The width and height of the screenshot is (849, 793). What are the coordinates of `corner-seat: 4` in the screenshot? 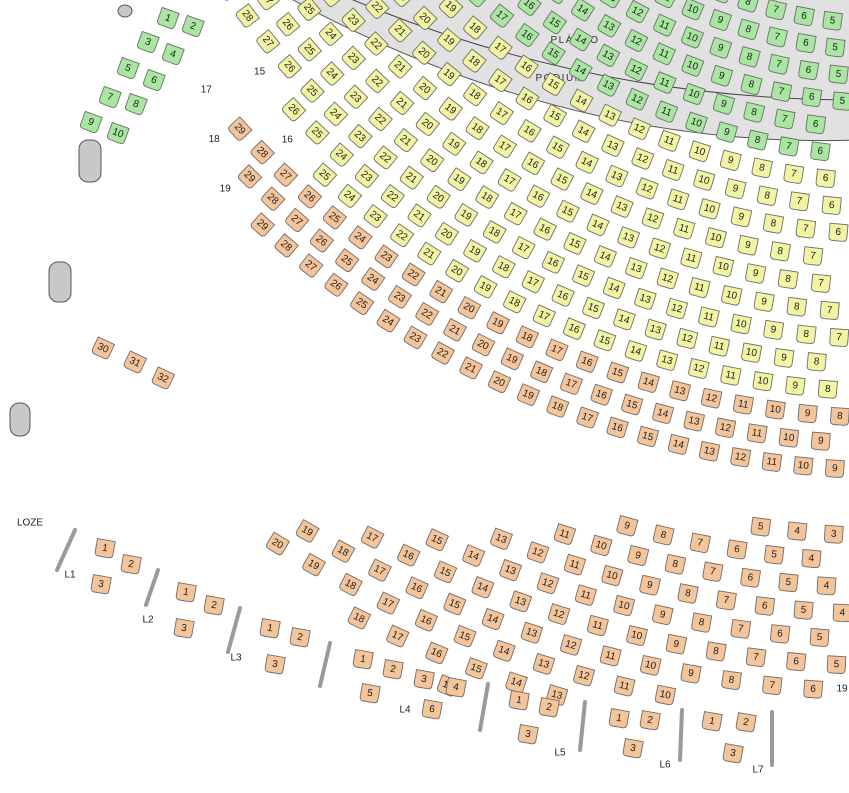 It's located at (173, 53).